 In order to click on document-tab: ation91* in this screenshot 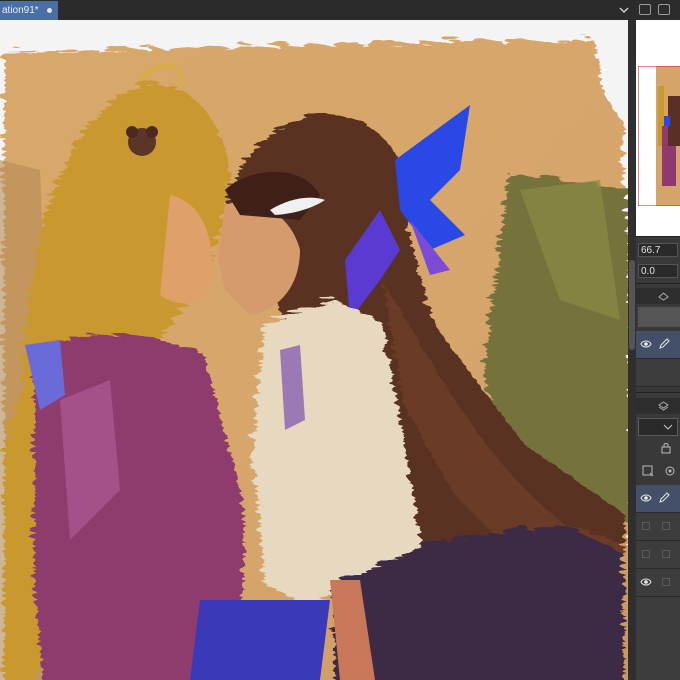, I will do `click(29, 10)`.